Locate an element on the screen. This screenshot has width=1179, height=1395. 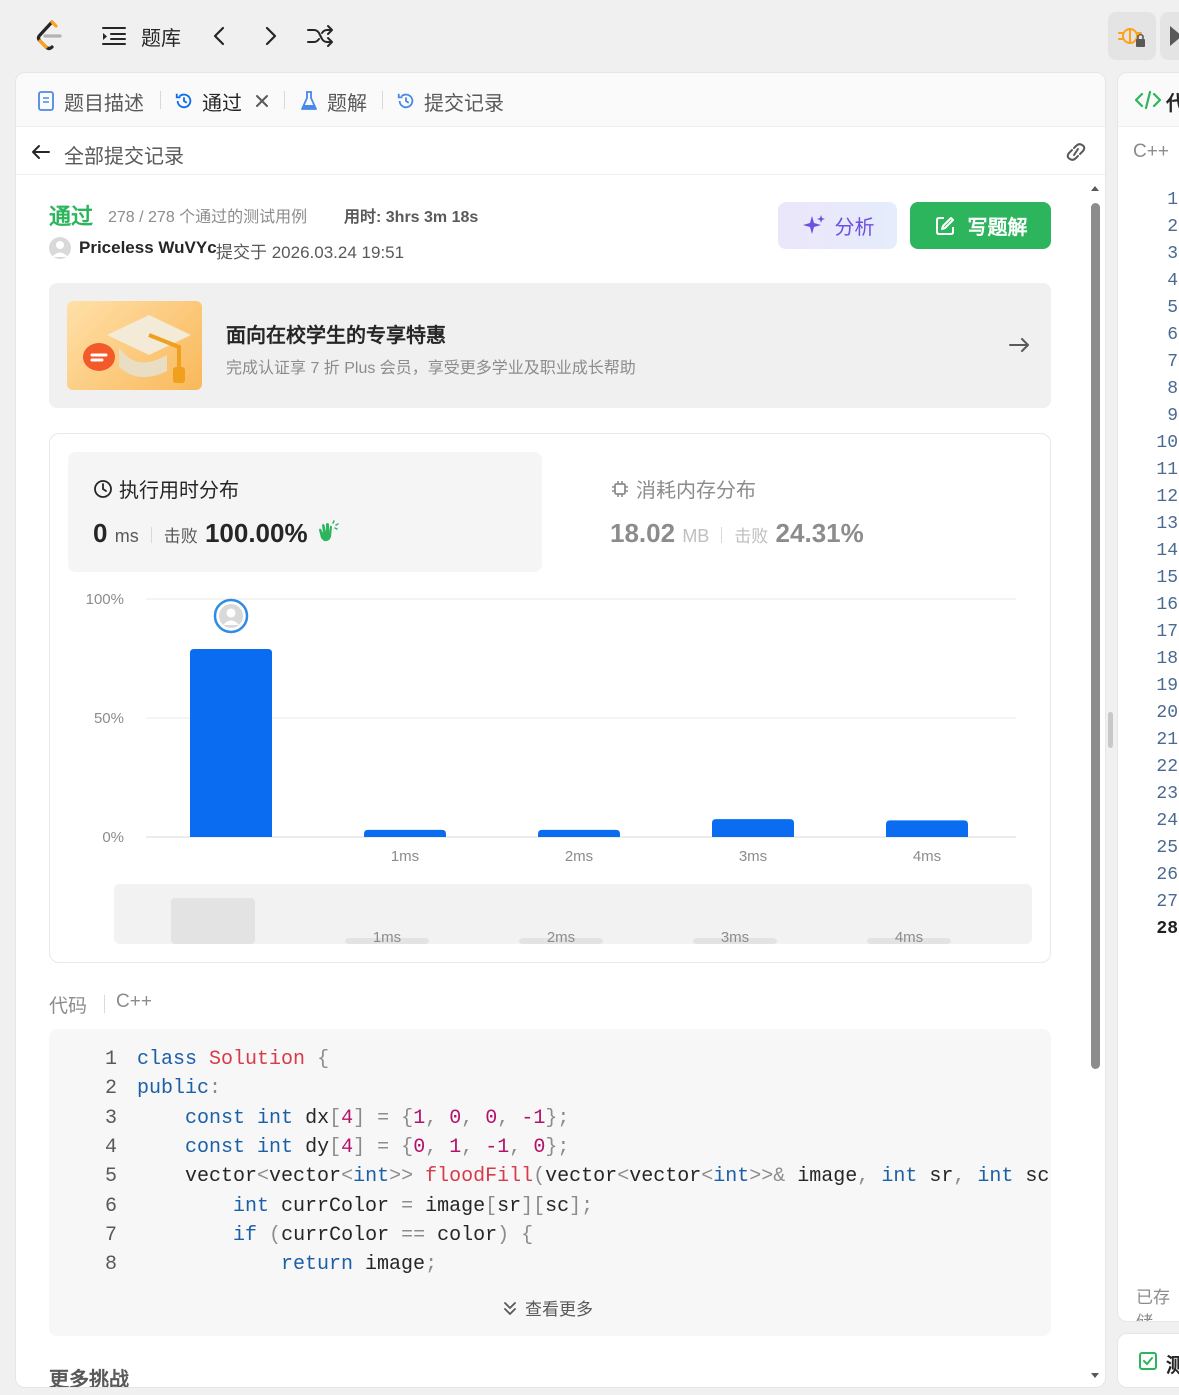
link-icon is located at coordinates (1076, 152).